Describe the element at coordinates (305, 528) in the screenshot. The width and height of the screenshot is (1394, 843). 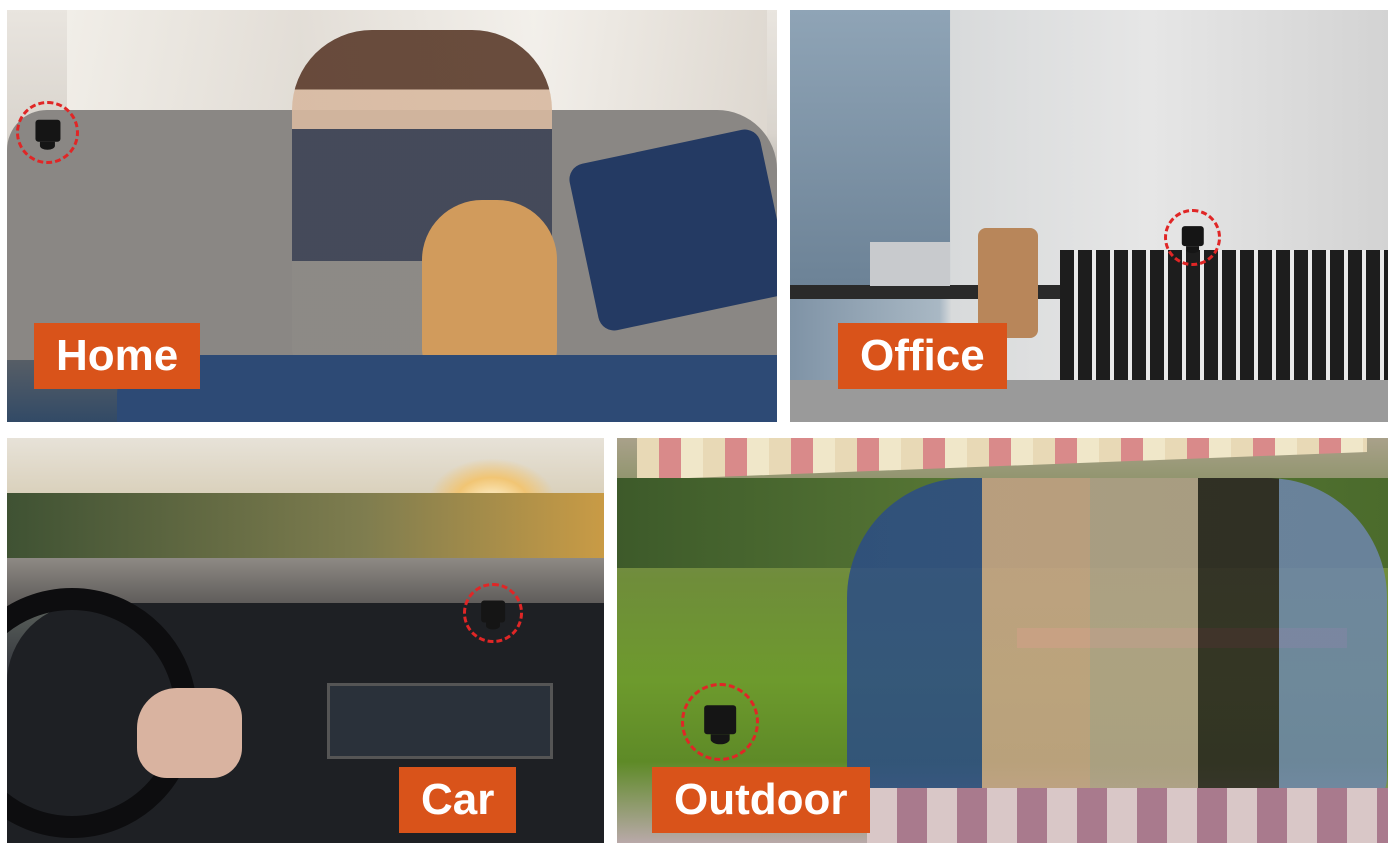
I see `tree-line` at that location.